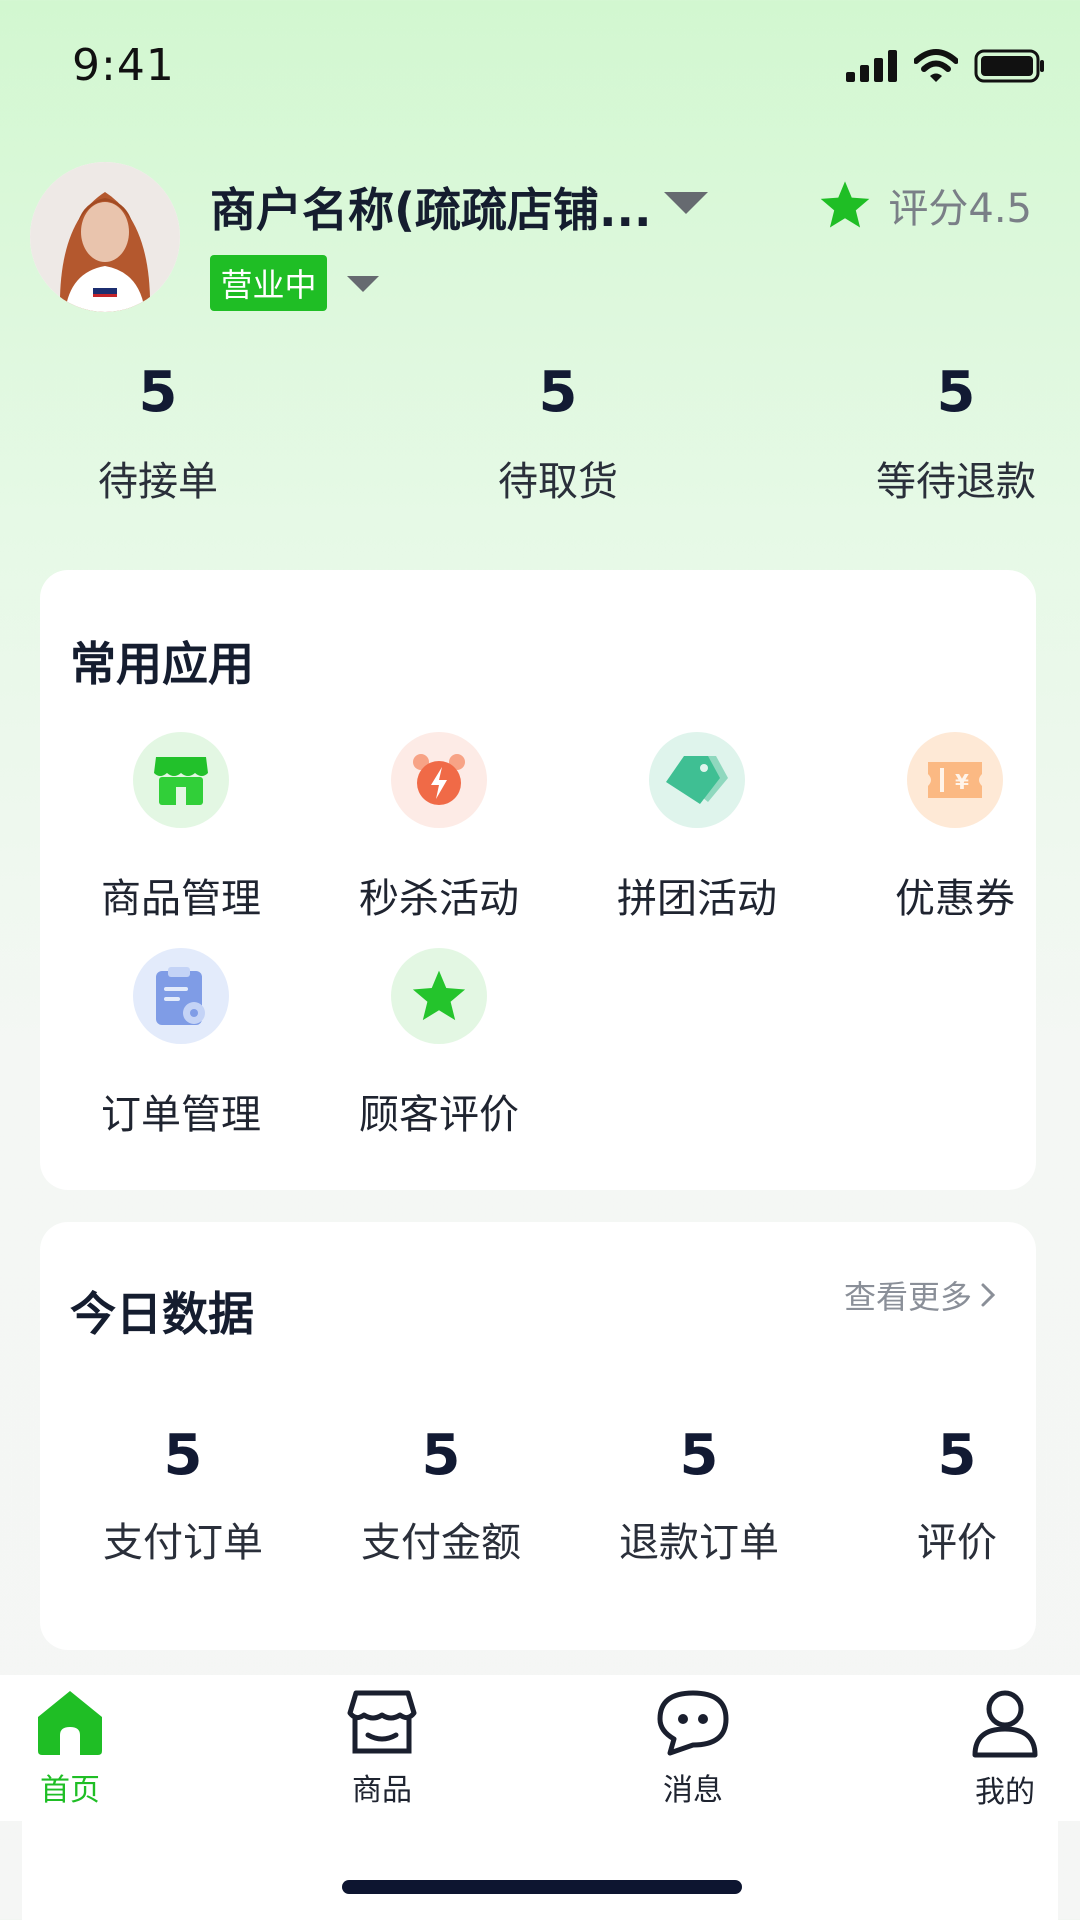 The height and width of the screenshot is (1920, 1080). I want to click on message-icon, so click(693, 1723).